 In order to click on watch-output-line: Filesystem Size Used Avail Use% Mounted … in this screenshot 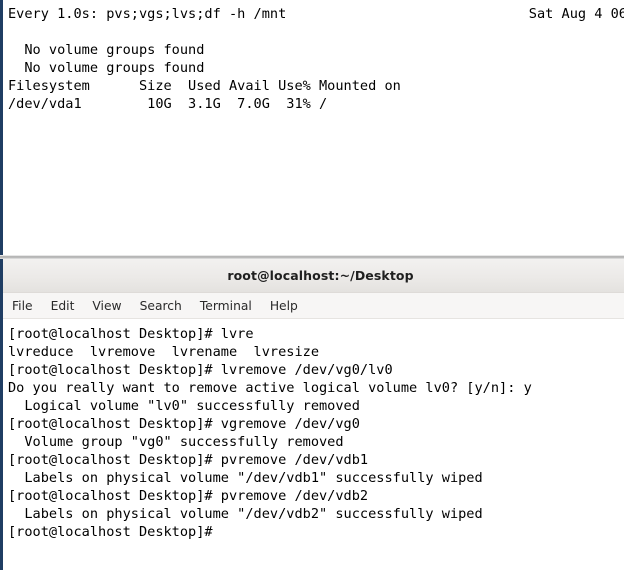, I will do `click(204, 86)`.